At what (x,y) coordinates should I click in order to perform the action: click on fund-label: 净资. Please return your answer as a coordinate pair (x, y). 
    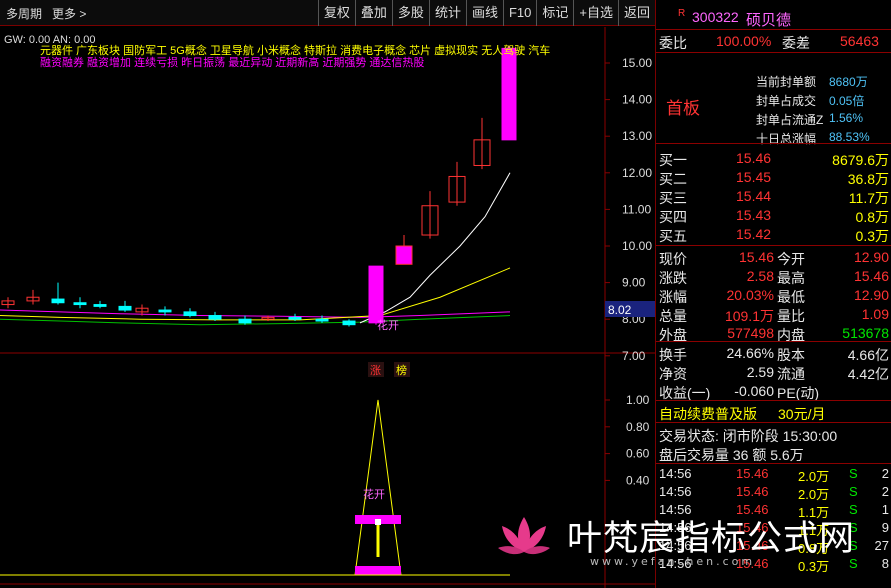
    Looking at the image, I should click on (673, 374).